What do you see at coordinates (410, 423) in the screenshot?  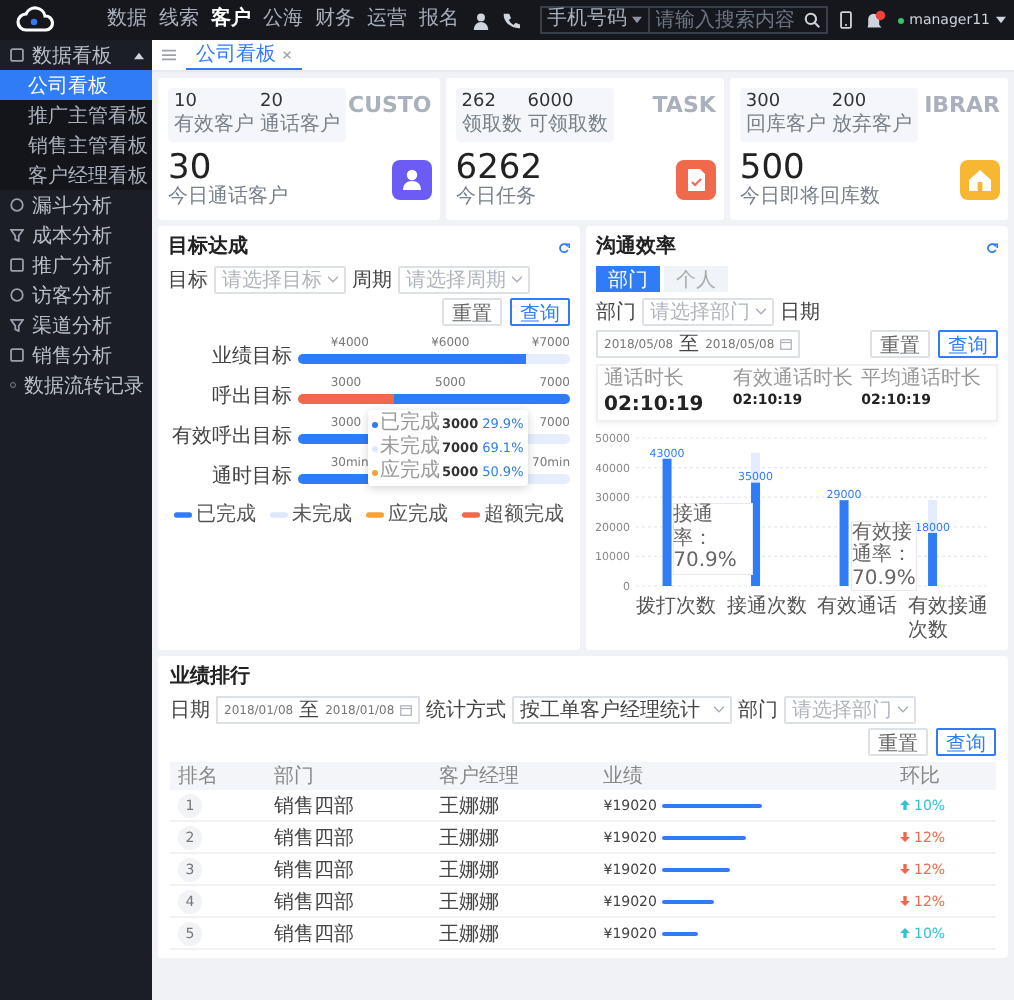 I see `tooltip-label: 已完成` at bounding box center [410, 423].